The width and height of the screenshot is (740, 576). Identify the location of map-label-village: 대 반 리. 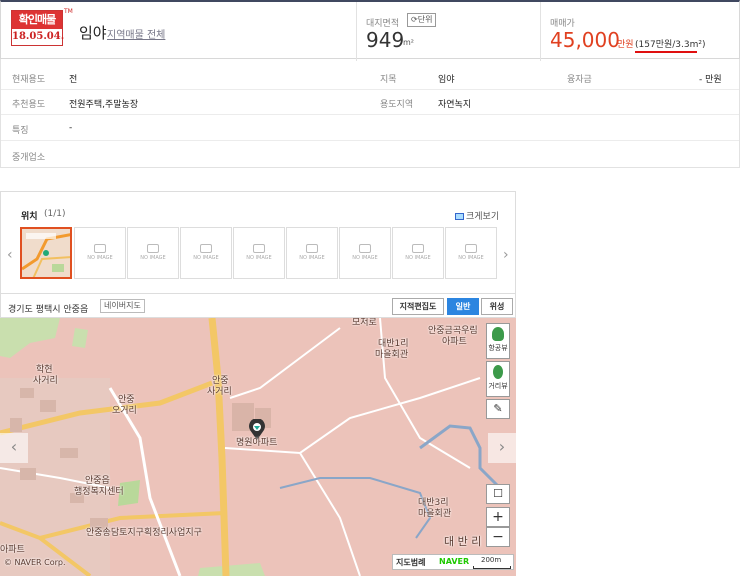
(463, 541).